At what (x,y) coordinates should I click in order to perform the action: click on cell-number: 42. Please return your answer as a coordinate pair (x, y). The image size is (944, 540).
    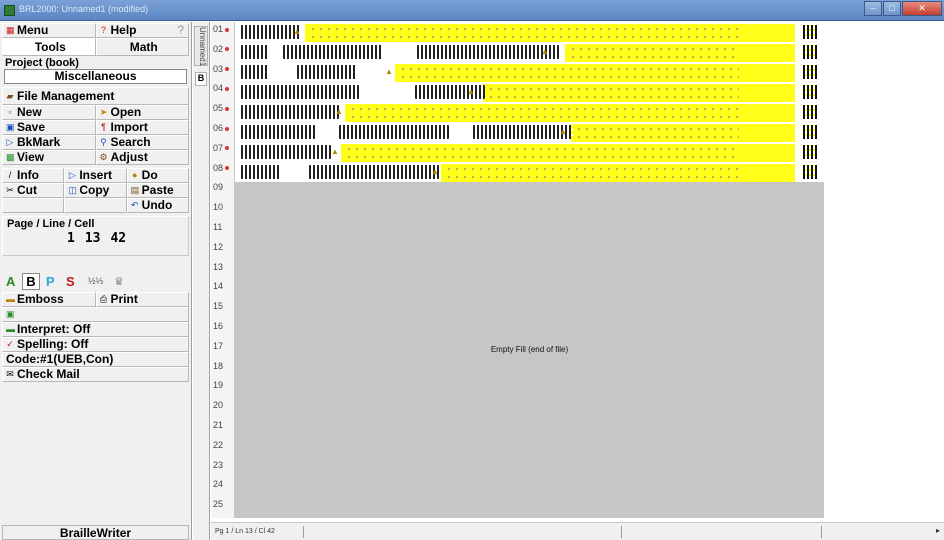
    Looking at the image, I should click on (118, 238).